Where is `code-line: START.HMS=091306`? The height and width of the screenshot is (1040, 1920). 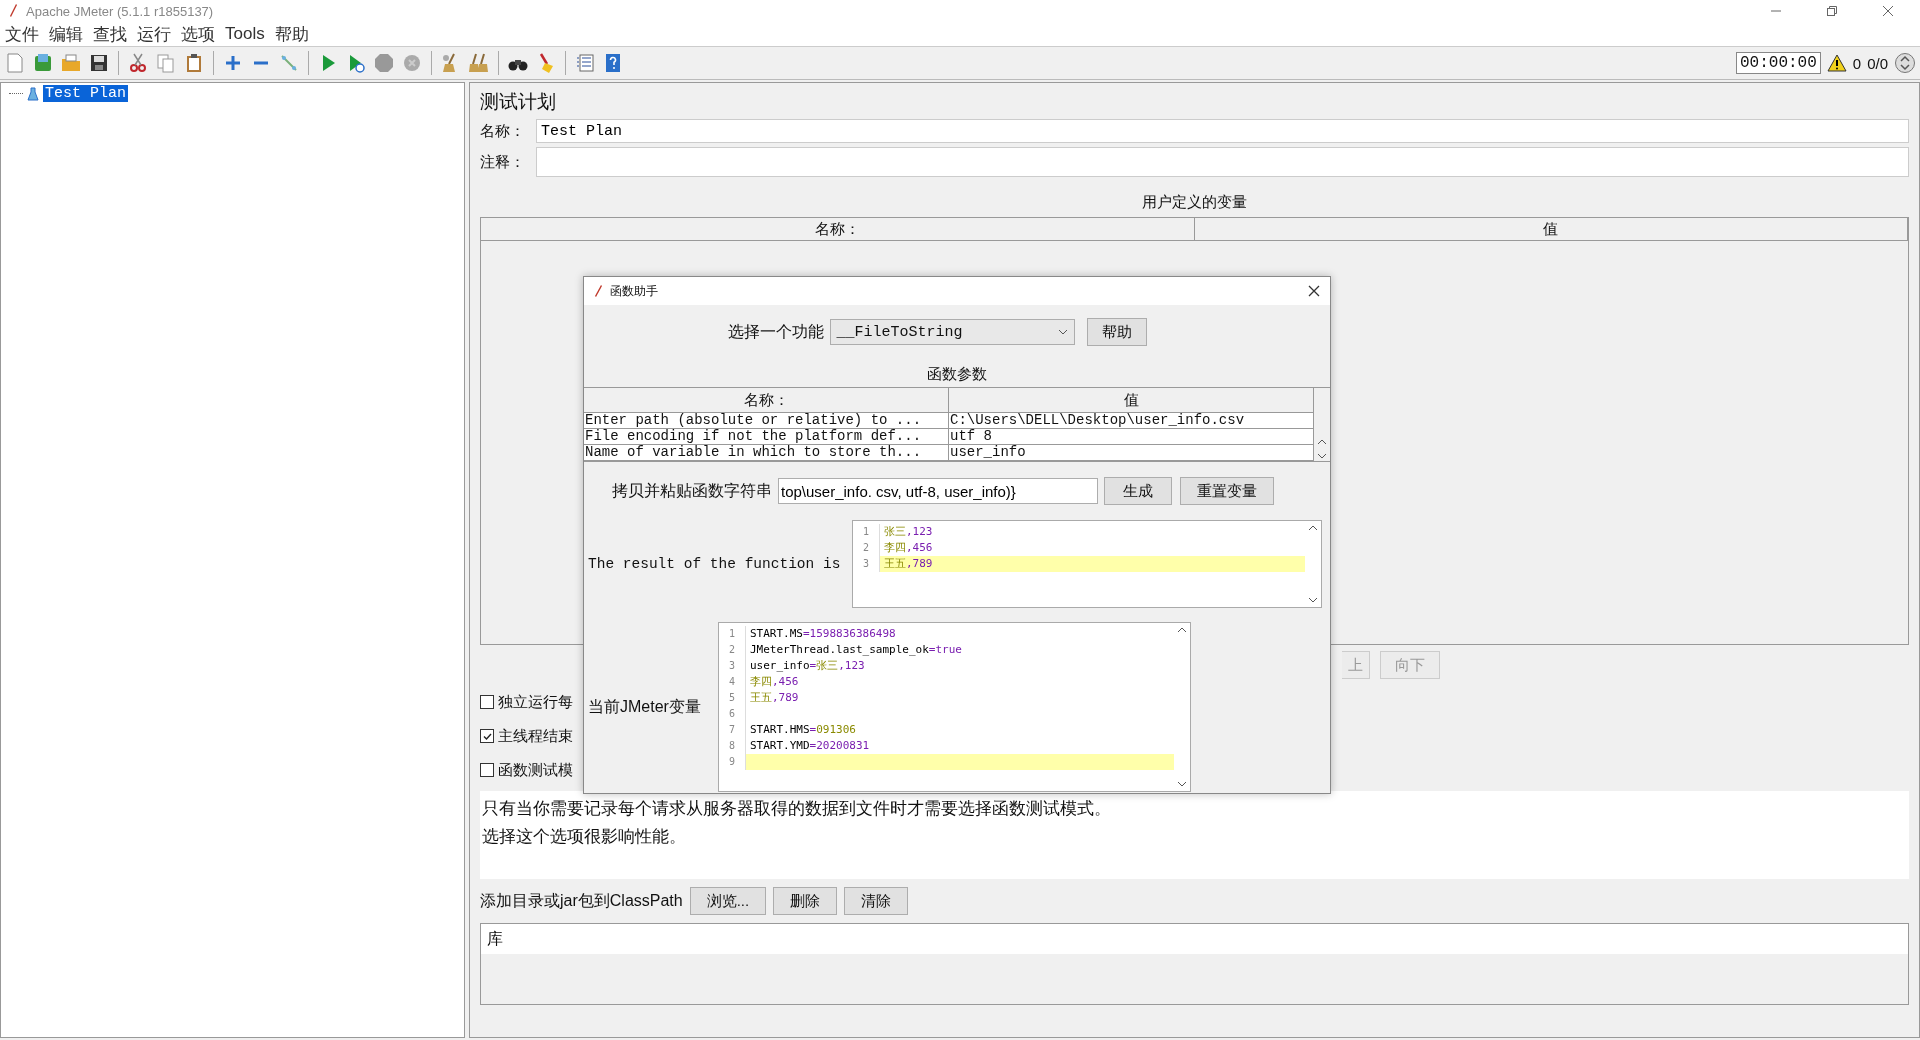 code-line: START.HMS=091306 is located at coordinates (802, 730).